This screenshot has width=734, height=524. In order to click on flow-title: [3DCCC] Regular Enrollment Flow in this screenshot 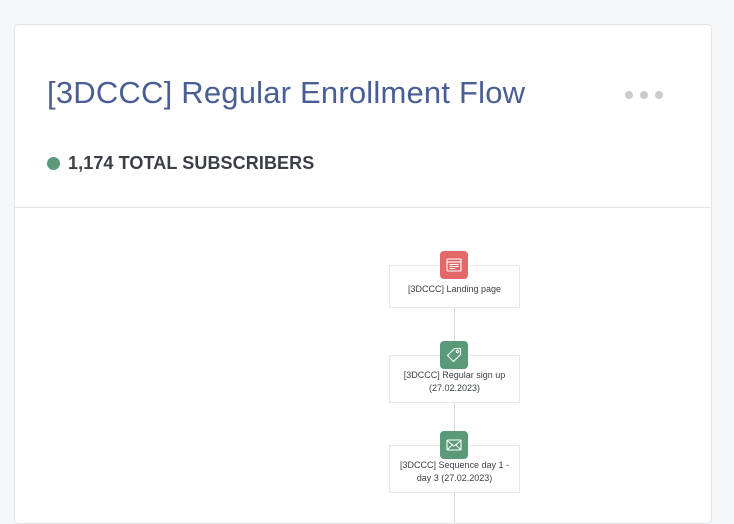, I will do `click(286, 93)`.